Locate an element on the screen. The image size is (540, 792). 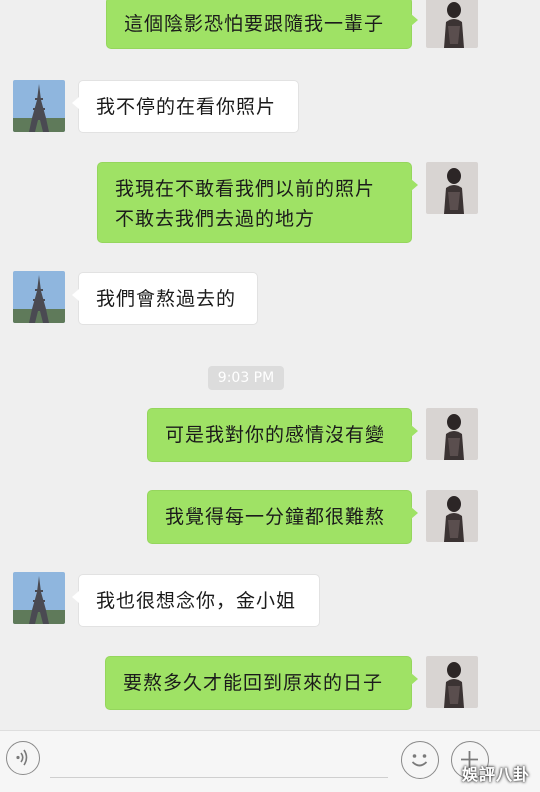
incoming-message-bubble: 我也很想念你，金小姐 is located at coordinates (196, 600).